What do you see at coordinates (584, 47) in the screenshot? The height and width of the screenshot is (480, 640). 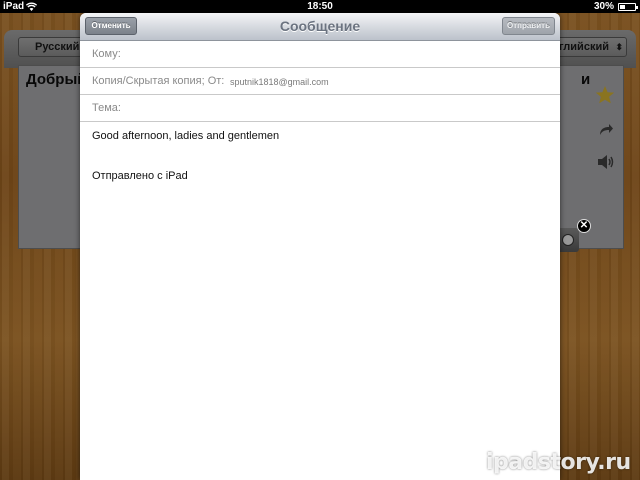 I see `target-language-label: глийский` at bounding box center [584, 47].